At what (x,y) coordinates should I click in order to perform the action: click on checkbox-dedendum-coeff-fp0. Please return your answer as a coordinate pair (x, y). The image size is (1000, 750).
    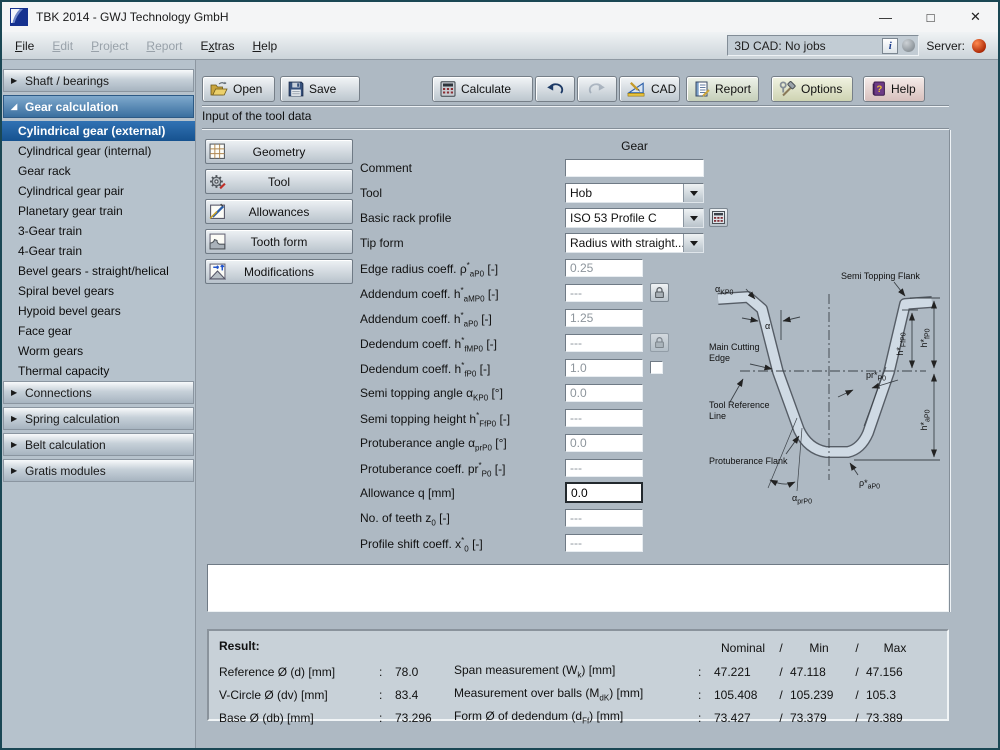
    Looking at the image, I should click on (656, 367).